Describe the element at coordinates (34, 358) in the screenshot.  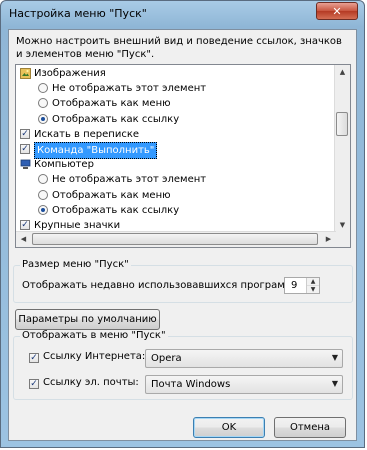
I see `internet-link-checkbox: ✓` at that location.